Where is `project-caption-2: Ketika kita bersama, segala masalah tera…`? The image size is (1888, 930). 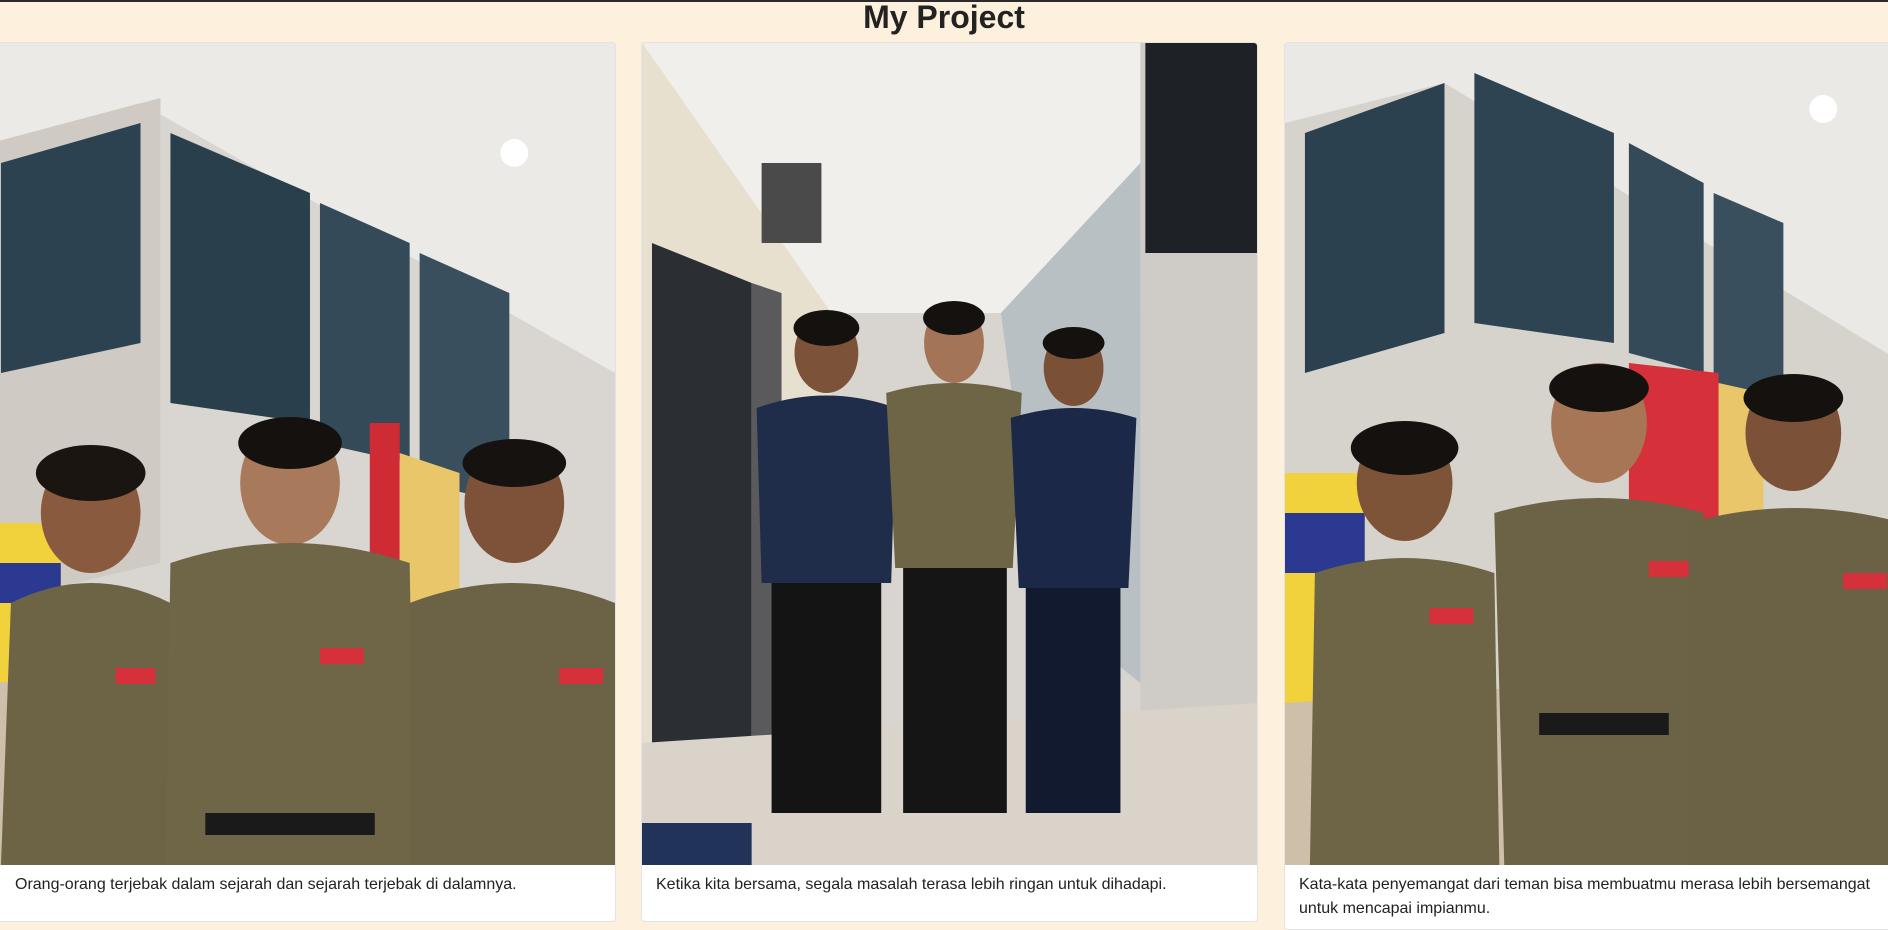 project-caption-2: Ketika kita bersama, segala masalah tera… is located at coordinates (911, 884).